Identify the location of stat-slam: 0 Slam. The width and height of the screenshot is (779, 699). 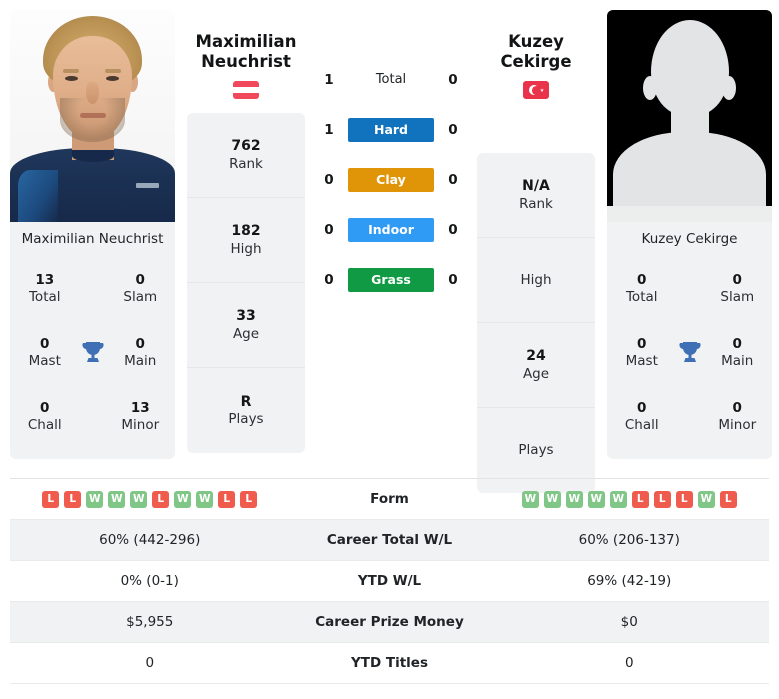
(738, 289).